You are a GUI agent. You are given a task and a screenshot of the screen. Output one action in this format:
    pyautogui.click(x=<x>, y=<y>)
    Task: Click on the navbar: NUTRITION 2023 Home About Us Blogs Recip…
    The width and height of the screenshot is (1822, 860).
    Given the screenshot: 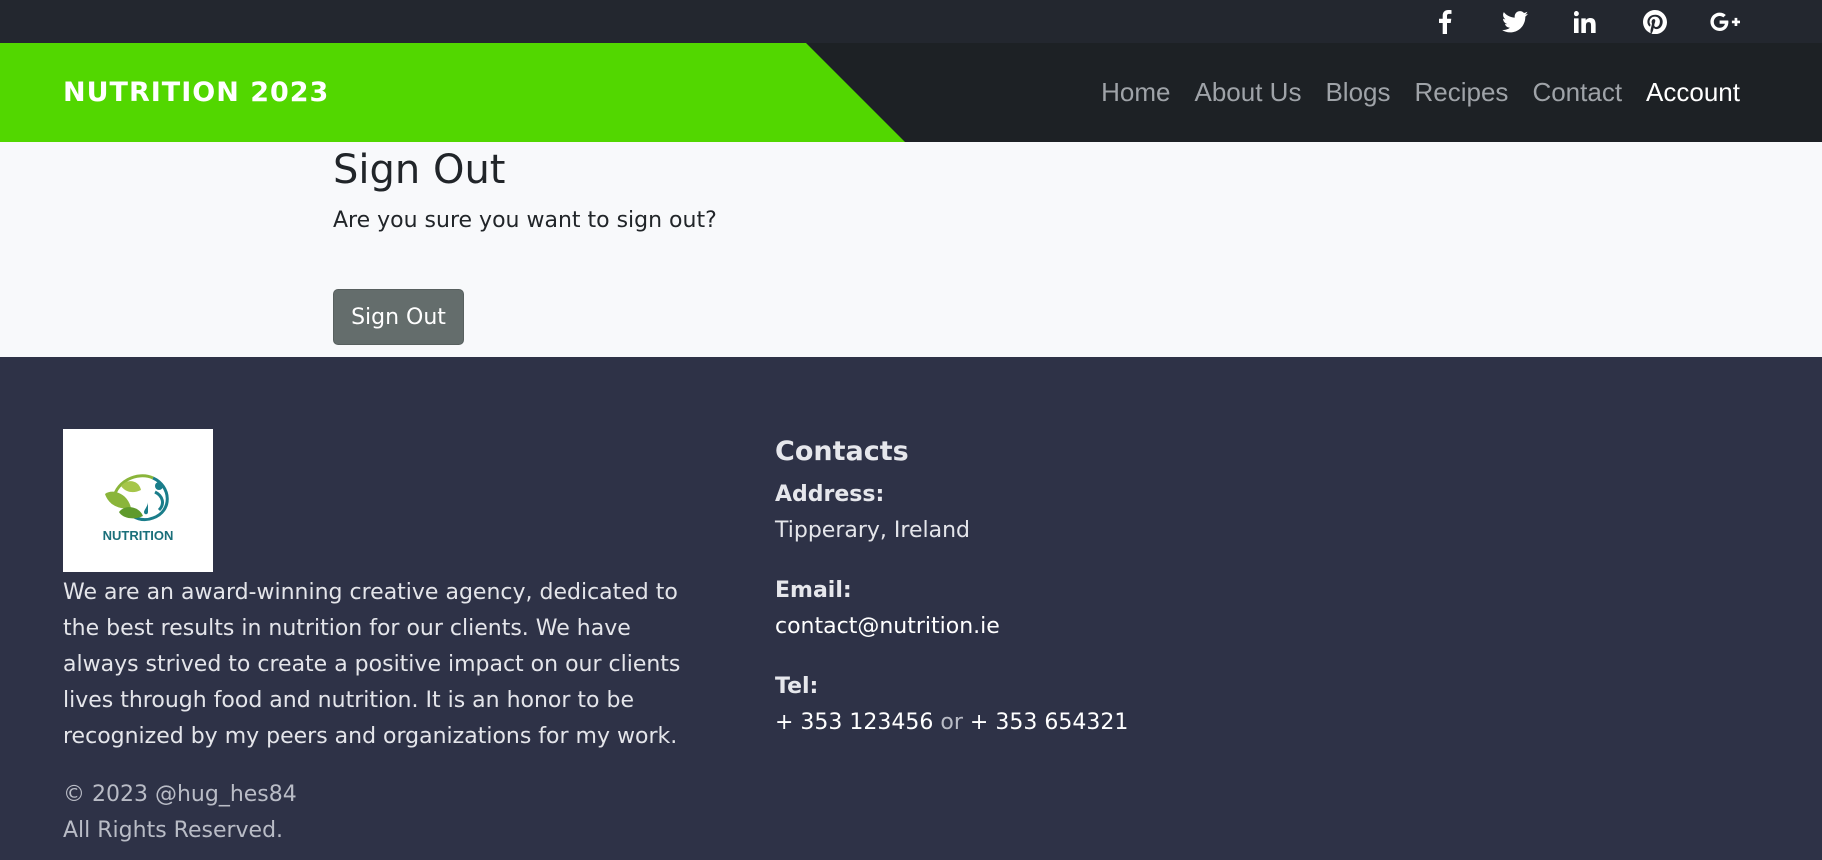 What is the action you would take?
    pyautogui.click(x=911, y=92)
    